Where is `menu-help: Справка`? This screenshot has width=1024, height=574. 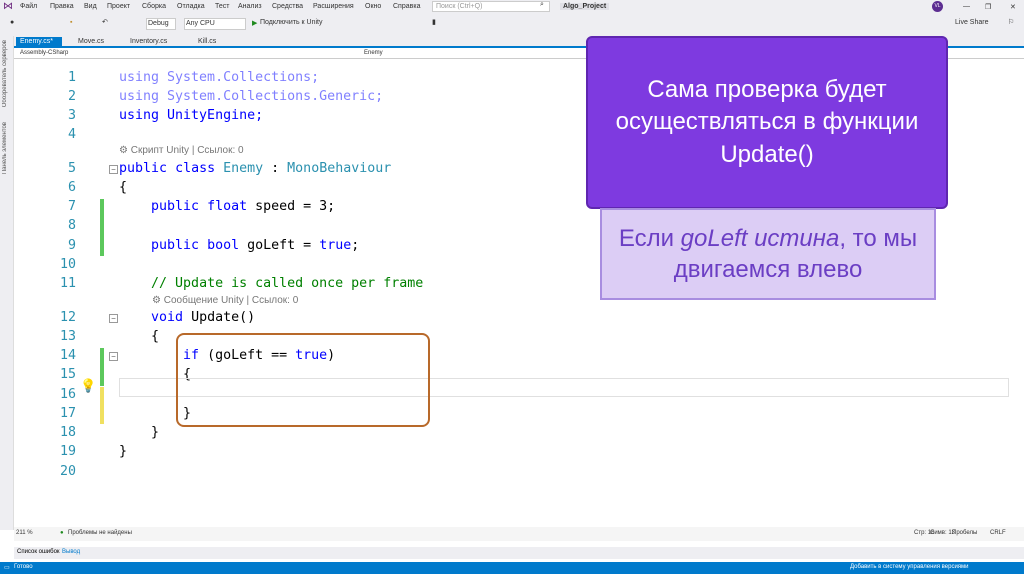 menu-help: Справка is located at coordinates (406, 6).